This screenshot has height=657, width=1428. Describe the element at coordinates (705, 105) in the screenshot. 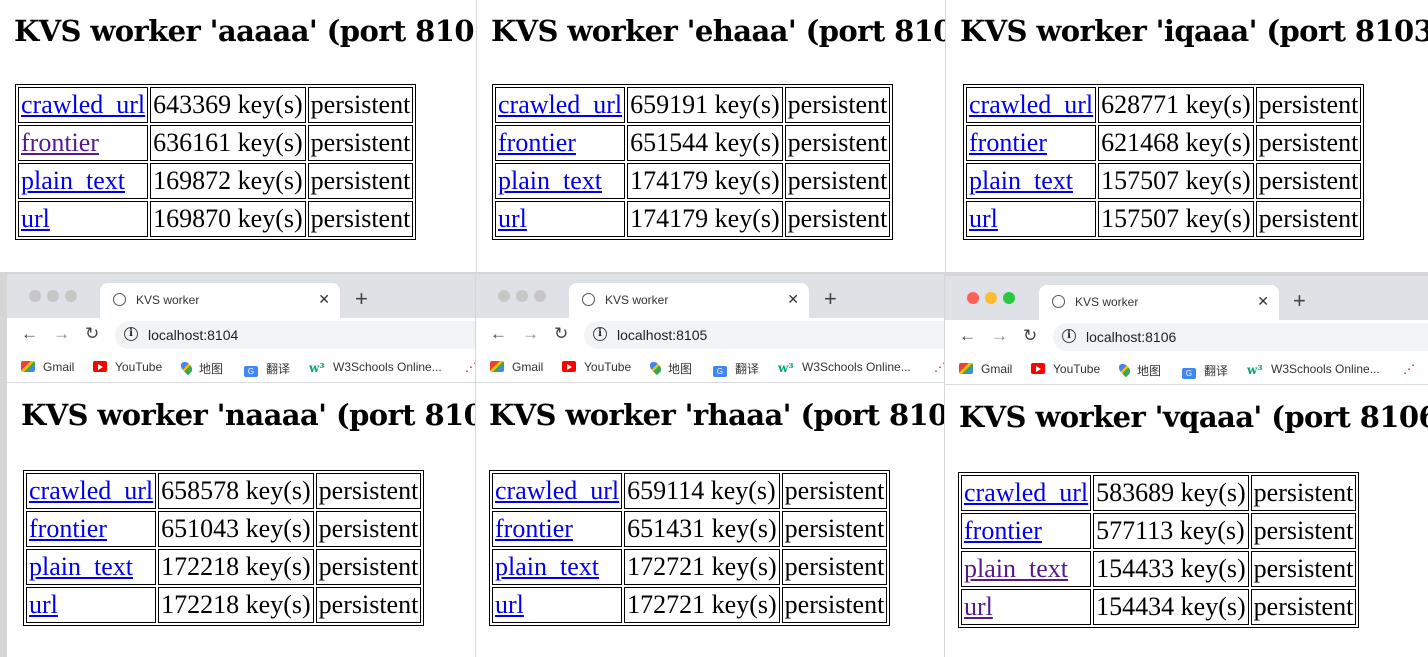

I see `key-count-cell: 659191 key(s)` at that location.